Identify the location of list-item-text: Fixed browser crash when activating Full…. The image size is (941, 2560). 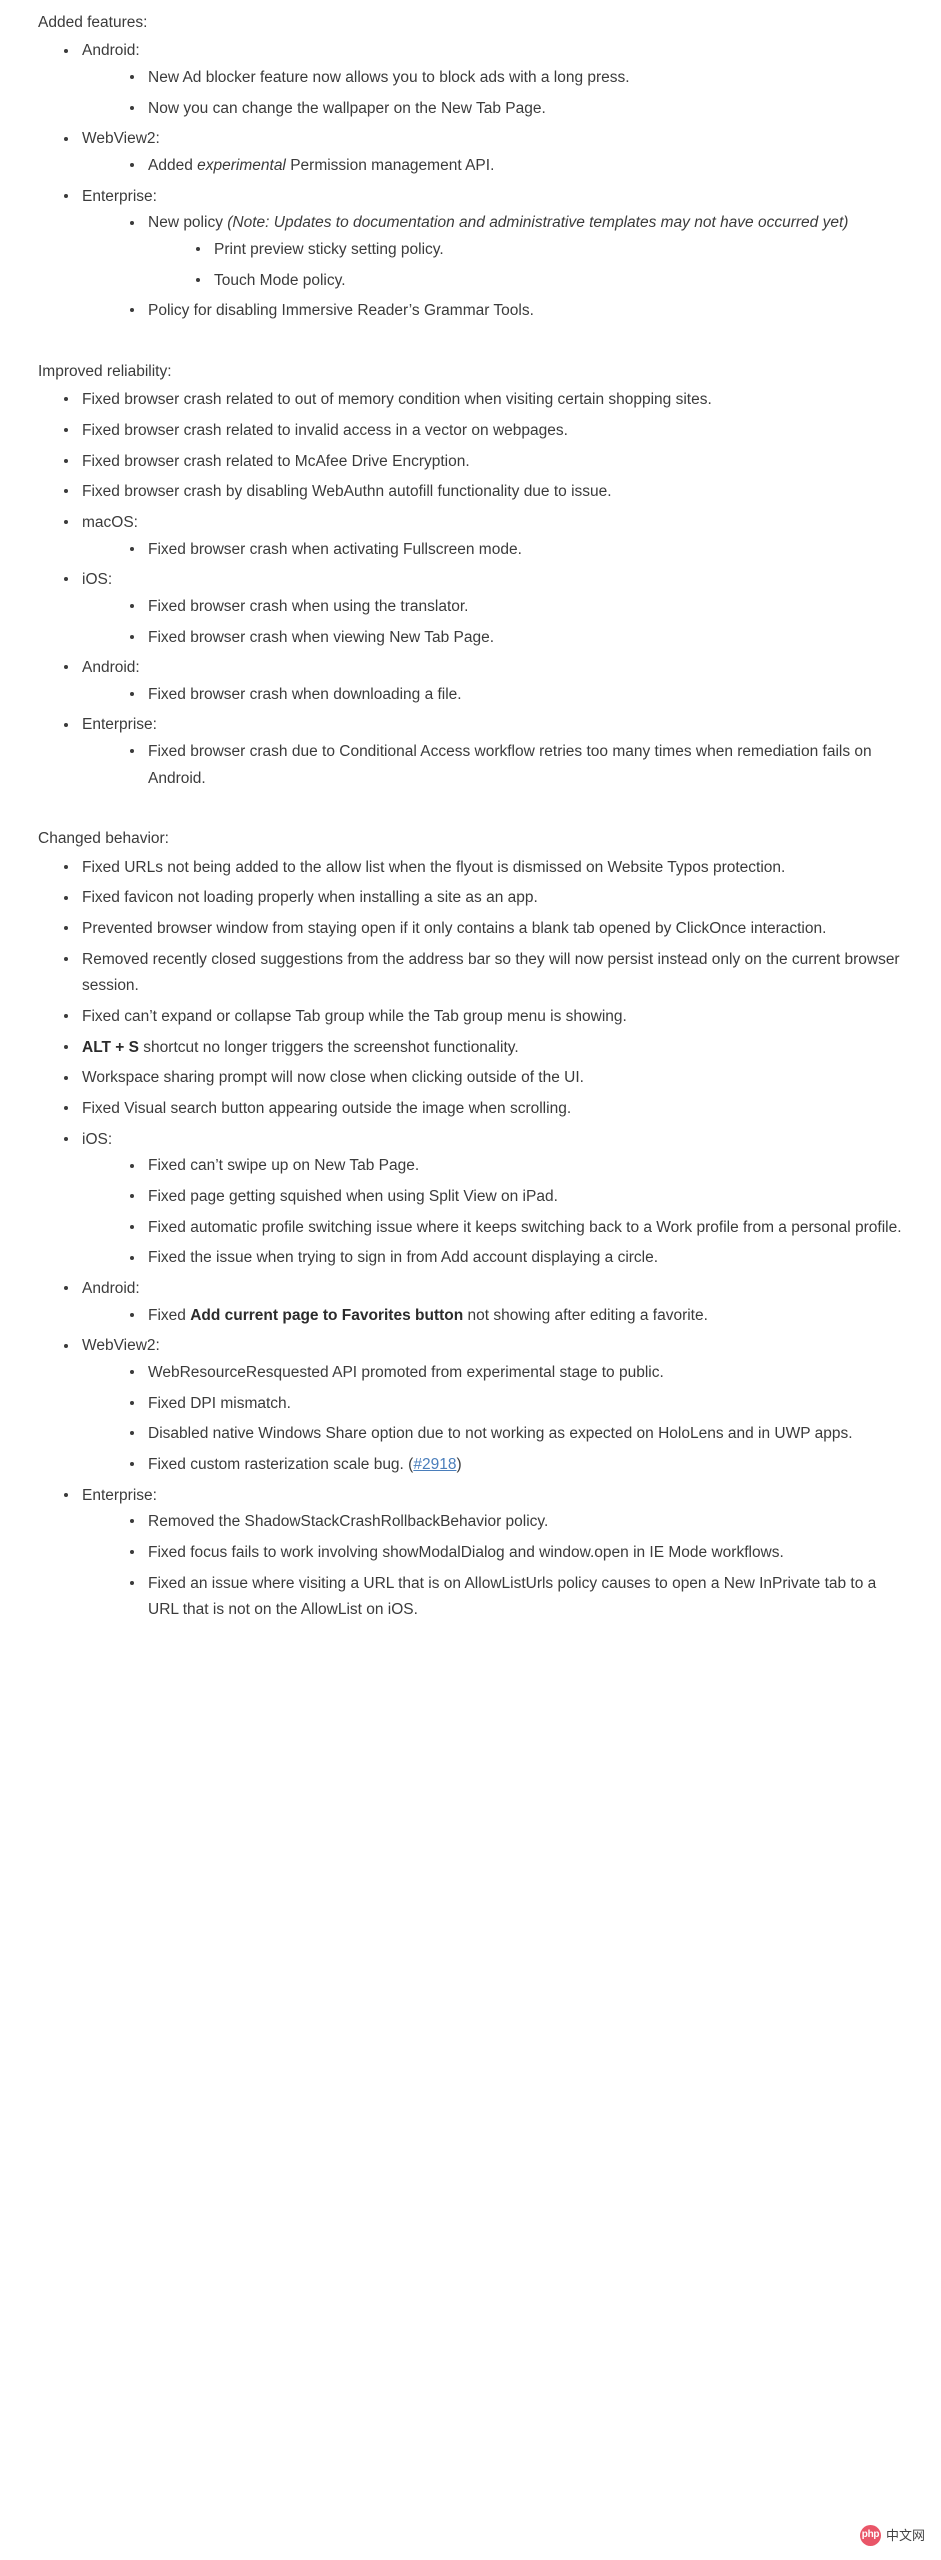
(335, 549).